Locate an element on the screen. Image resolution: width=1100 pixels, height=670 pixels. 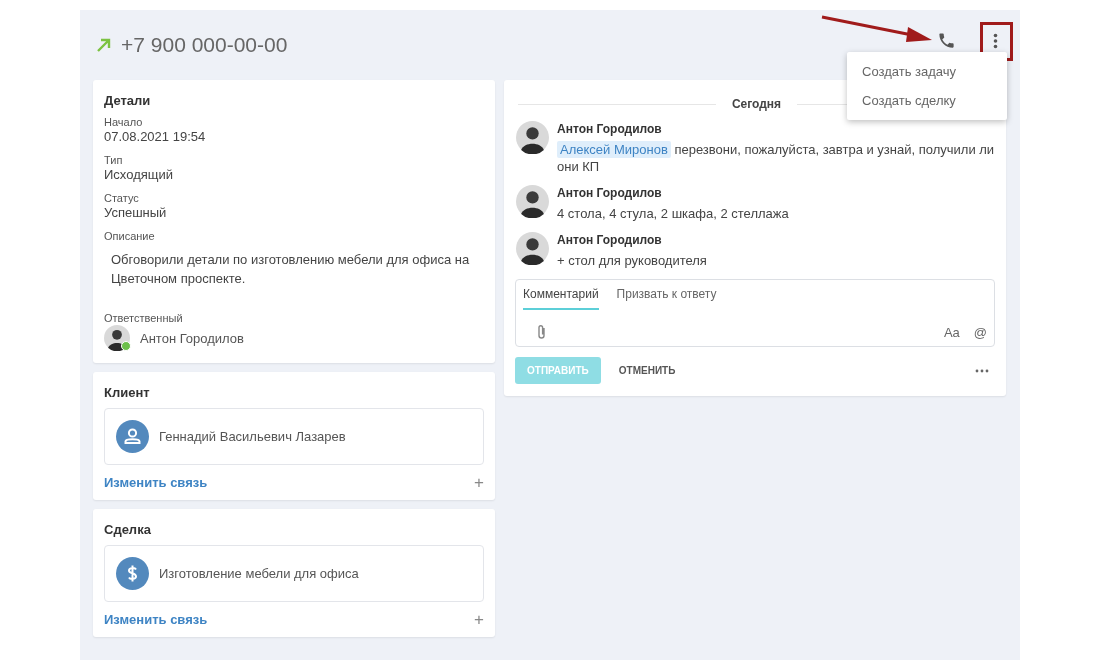
field-label: Тип is located at coordinates (114, 160).